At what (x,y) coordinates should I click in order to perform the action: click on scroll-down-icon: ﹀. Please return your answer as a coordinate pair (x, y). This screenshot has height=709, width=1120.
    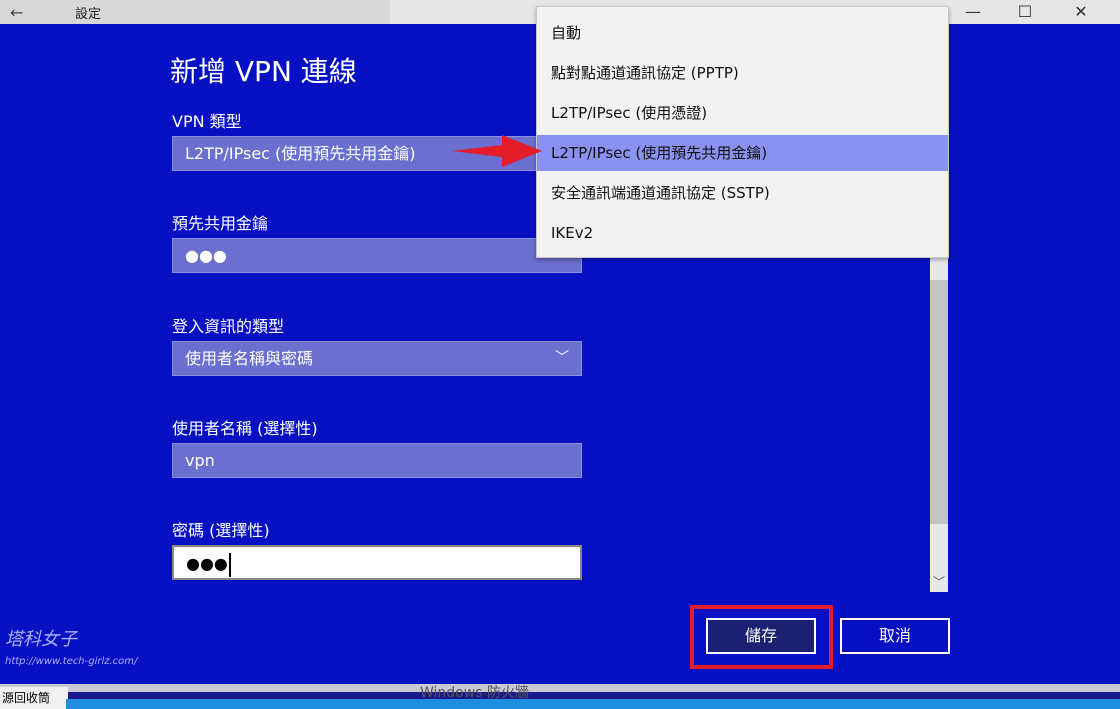
    Looking at the image, I should click on (939, 581).